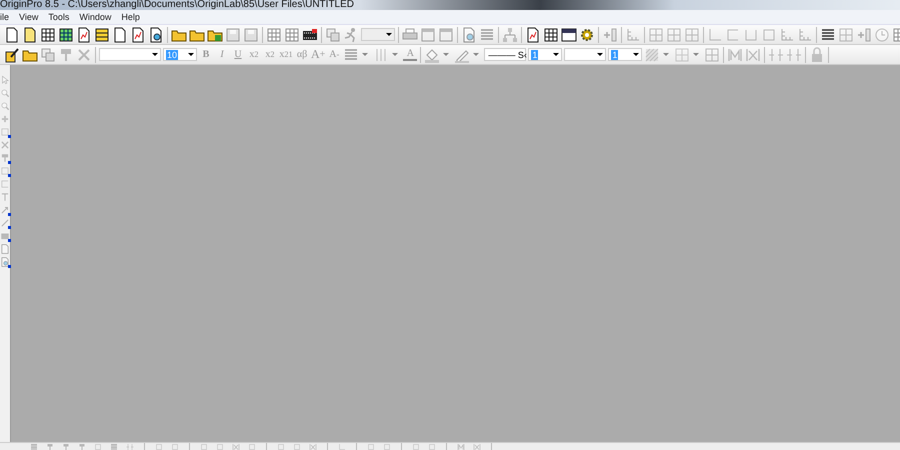  What do you see at coordinates (180, 54) in the screenshot?
I see `dropdown: 10` at bounding box center [180, 54].